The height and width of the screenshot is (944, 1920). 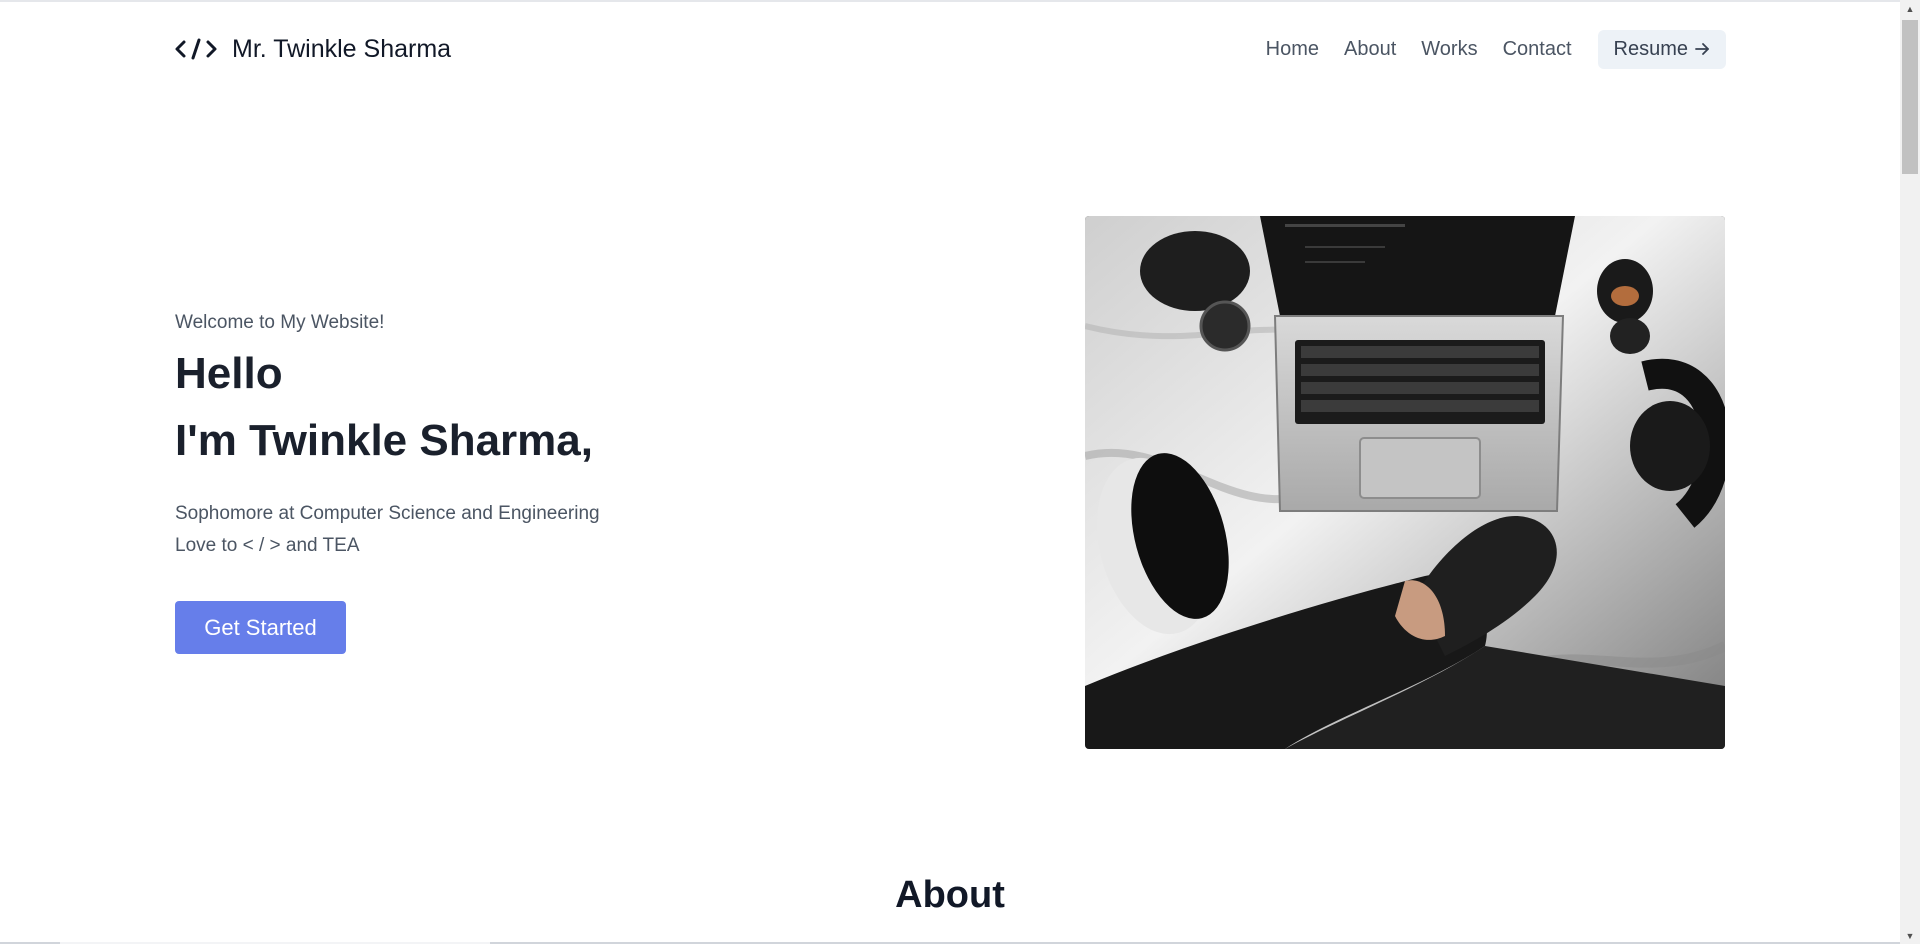 I want to click on vertical-scrollbar: ▲ ▼, so click(x=1910, y=472).